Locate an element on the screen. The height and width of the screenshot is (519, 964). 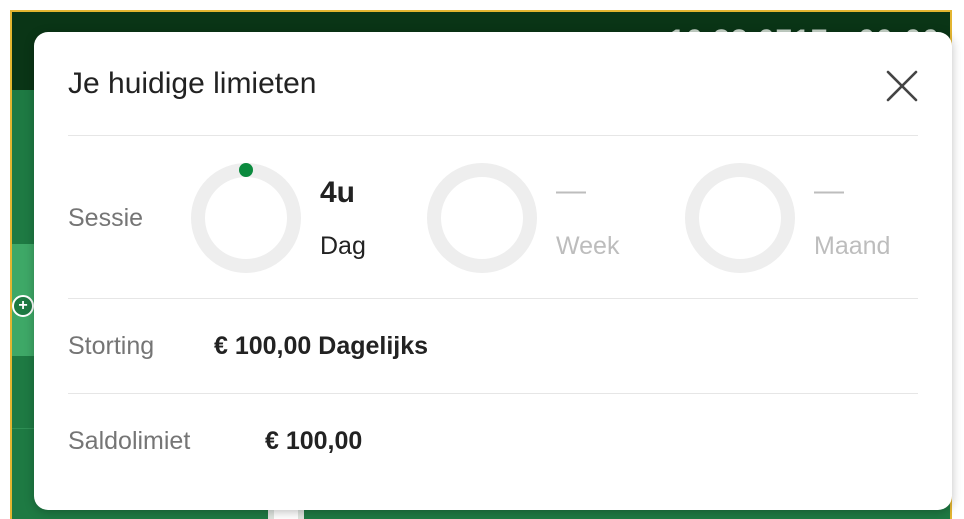
close-button is located at coordinates (902, 86).